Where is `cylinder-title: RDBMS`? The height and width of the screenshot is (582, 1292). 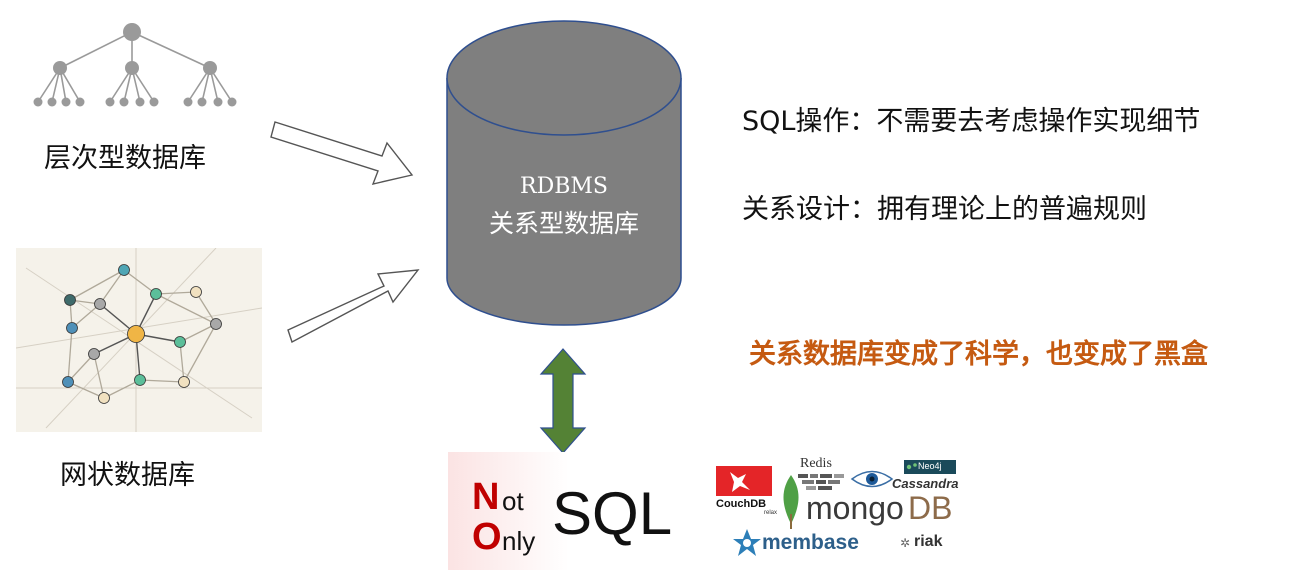
cylinder-title: RDBMS is located at coordinates (564, 186).